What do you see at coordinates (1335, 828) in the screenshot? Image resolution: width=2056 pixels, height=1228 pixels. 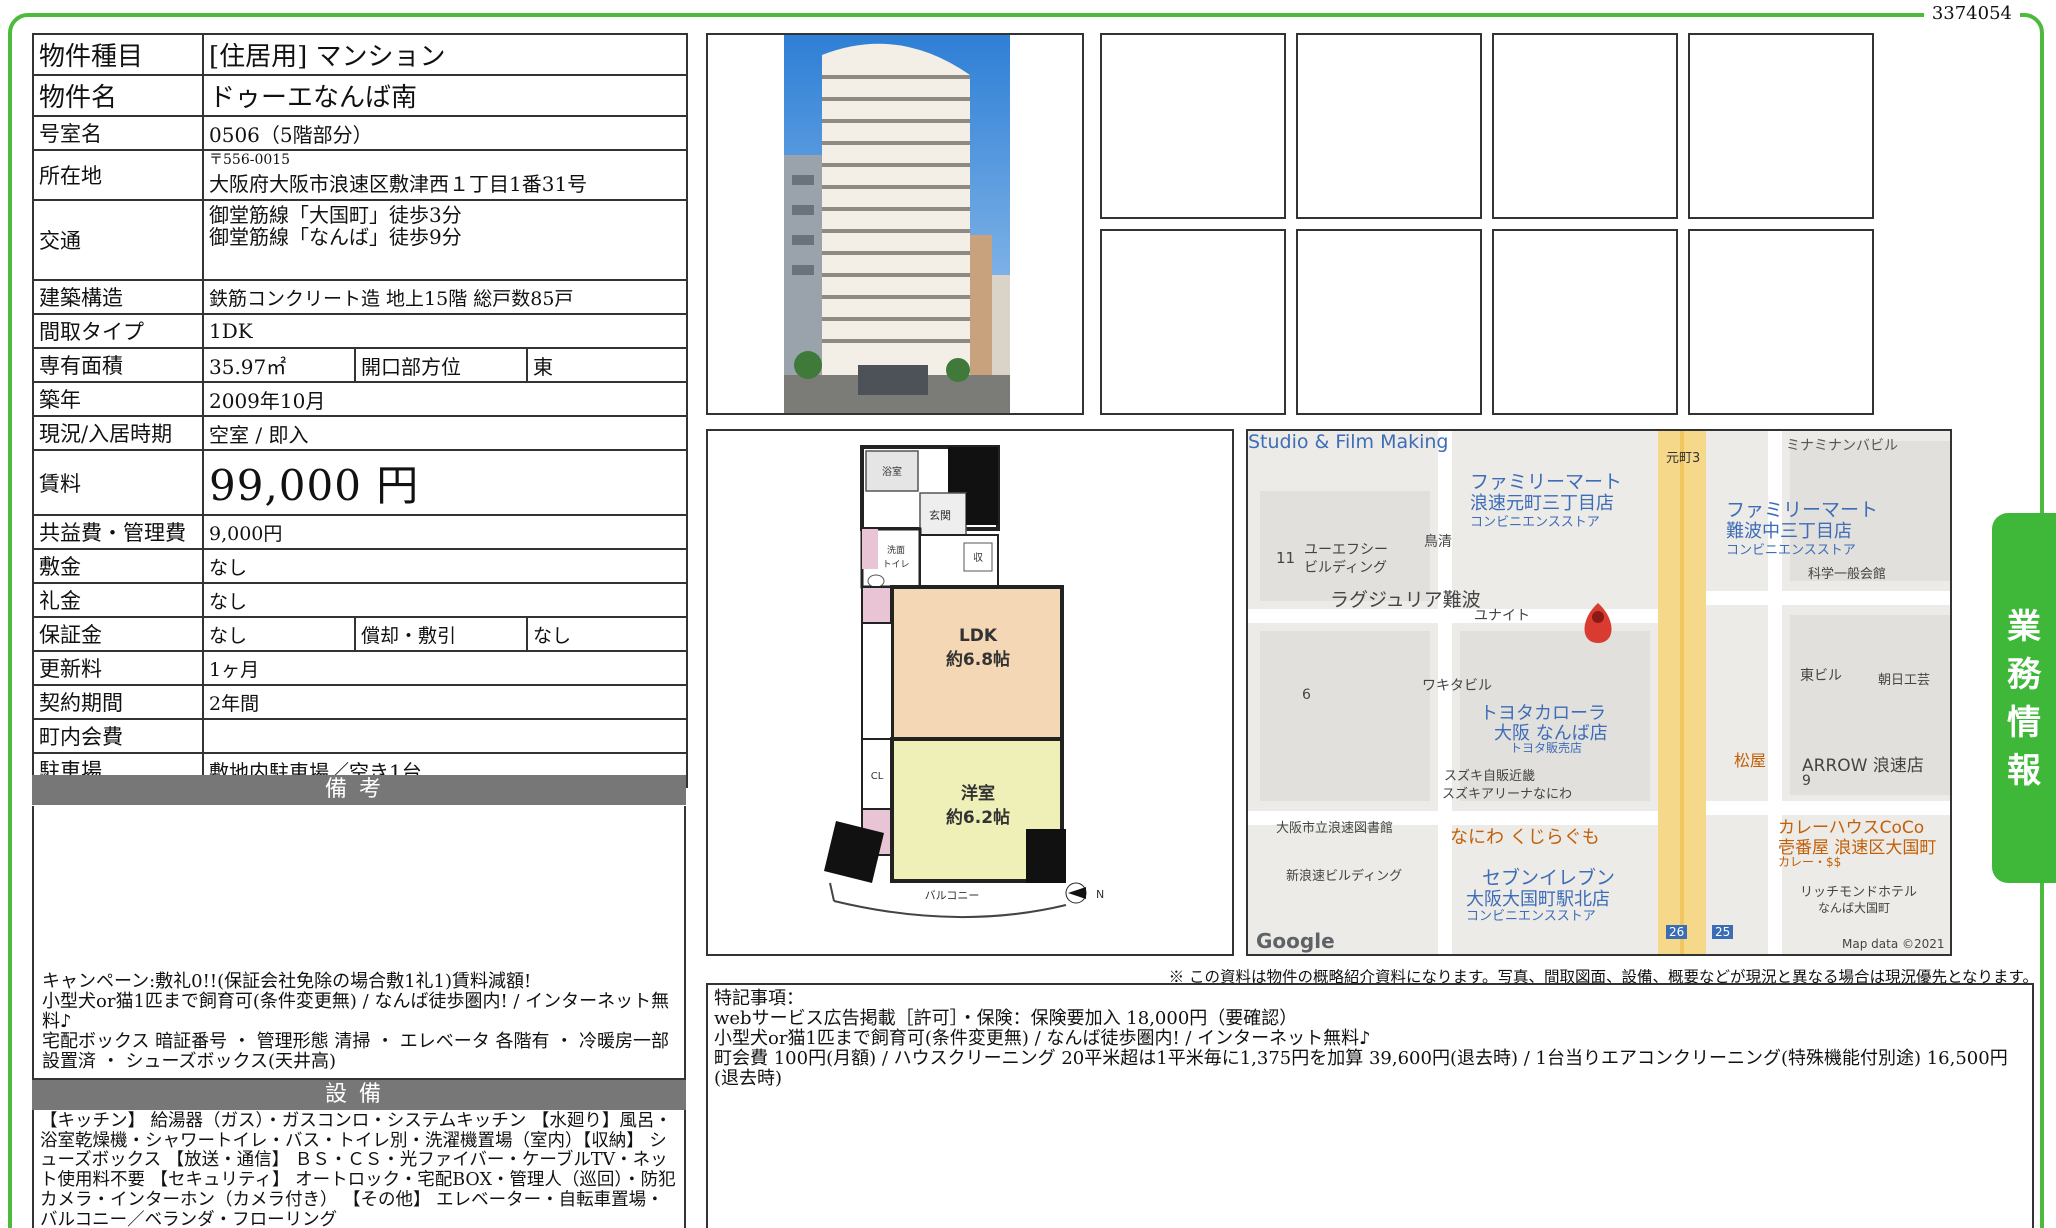 I see `map-label-28: 大阪市立浪速図書館` at bounding box center [1335, 828].